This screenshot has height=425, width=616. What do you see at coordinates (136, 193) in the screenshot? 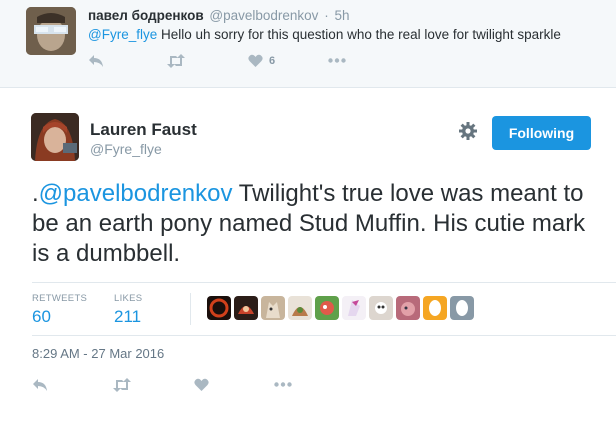
I see `tweet-mention: @pavelbodrenkov` at bounding box center [136, 193].